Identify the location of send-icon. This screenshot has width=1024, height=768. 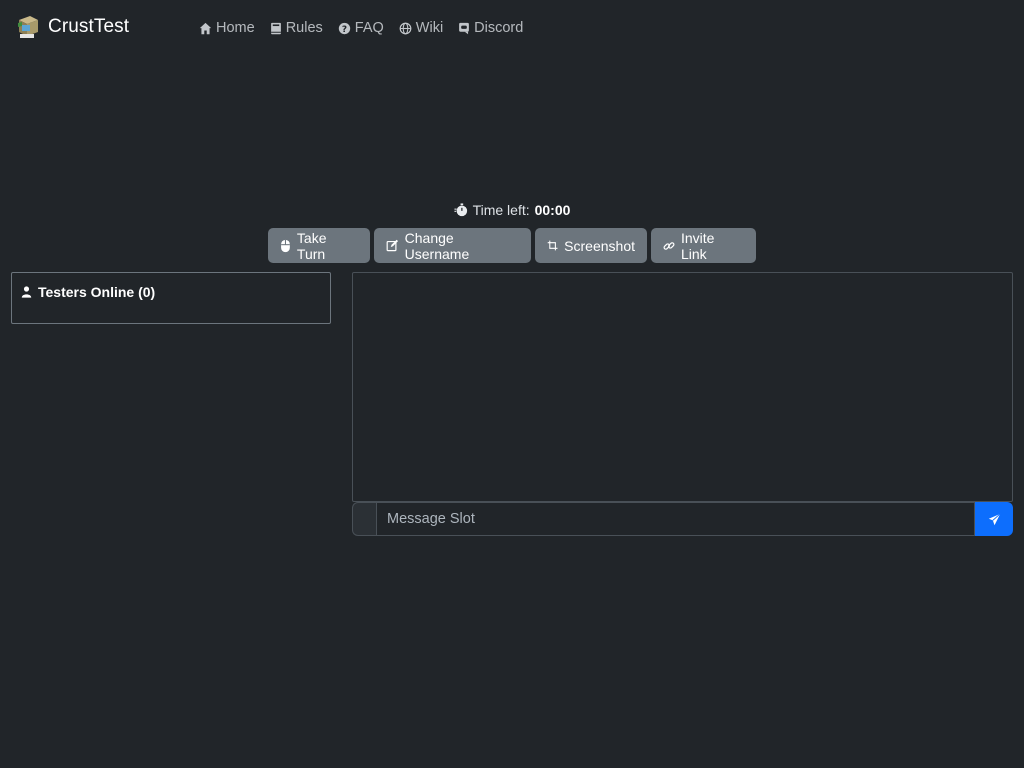
(994, 518).